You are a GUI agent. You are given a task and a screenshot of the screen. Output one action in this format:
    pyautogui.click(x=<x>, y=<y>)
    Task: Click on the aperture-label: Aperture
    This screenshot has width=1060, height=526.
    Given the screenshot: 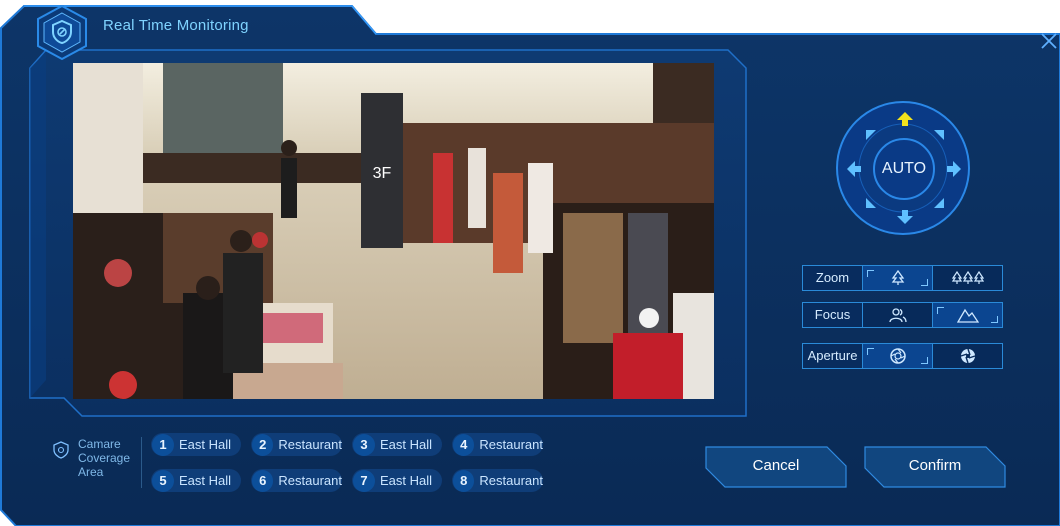 What is the action you would take?
    pyautogui.click(x=832, y=356)
    